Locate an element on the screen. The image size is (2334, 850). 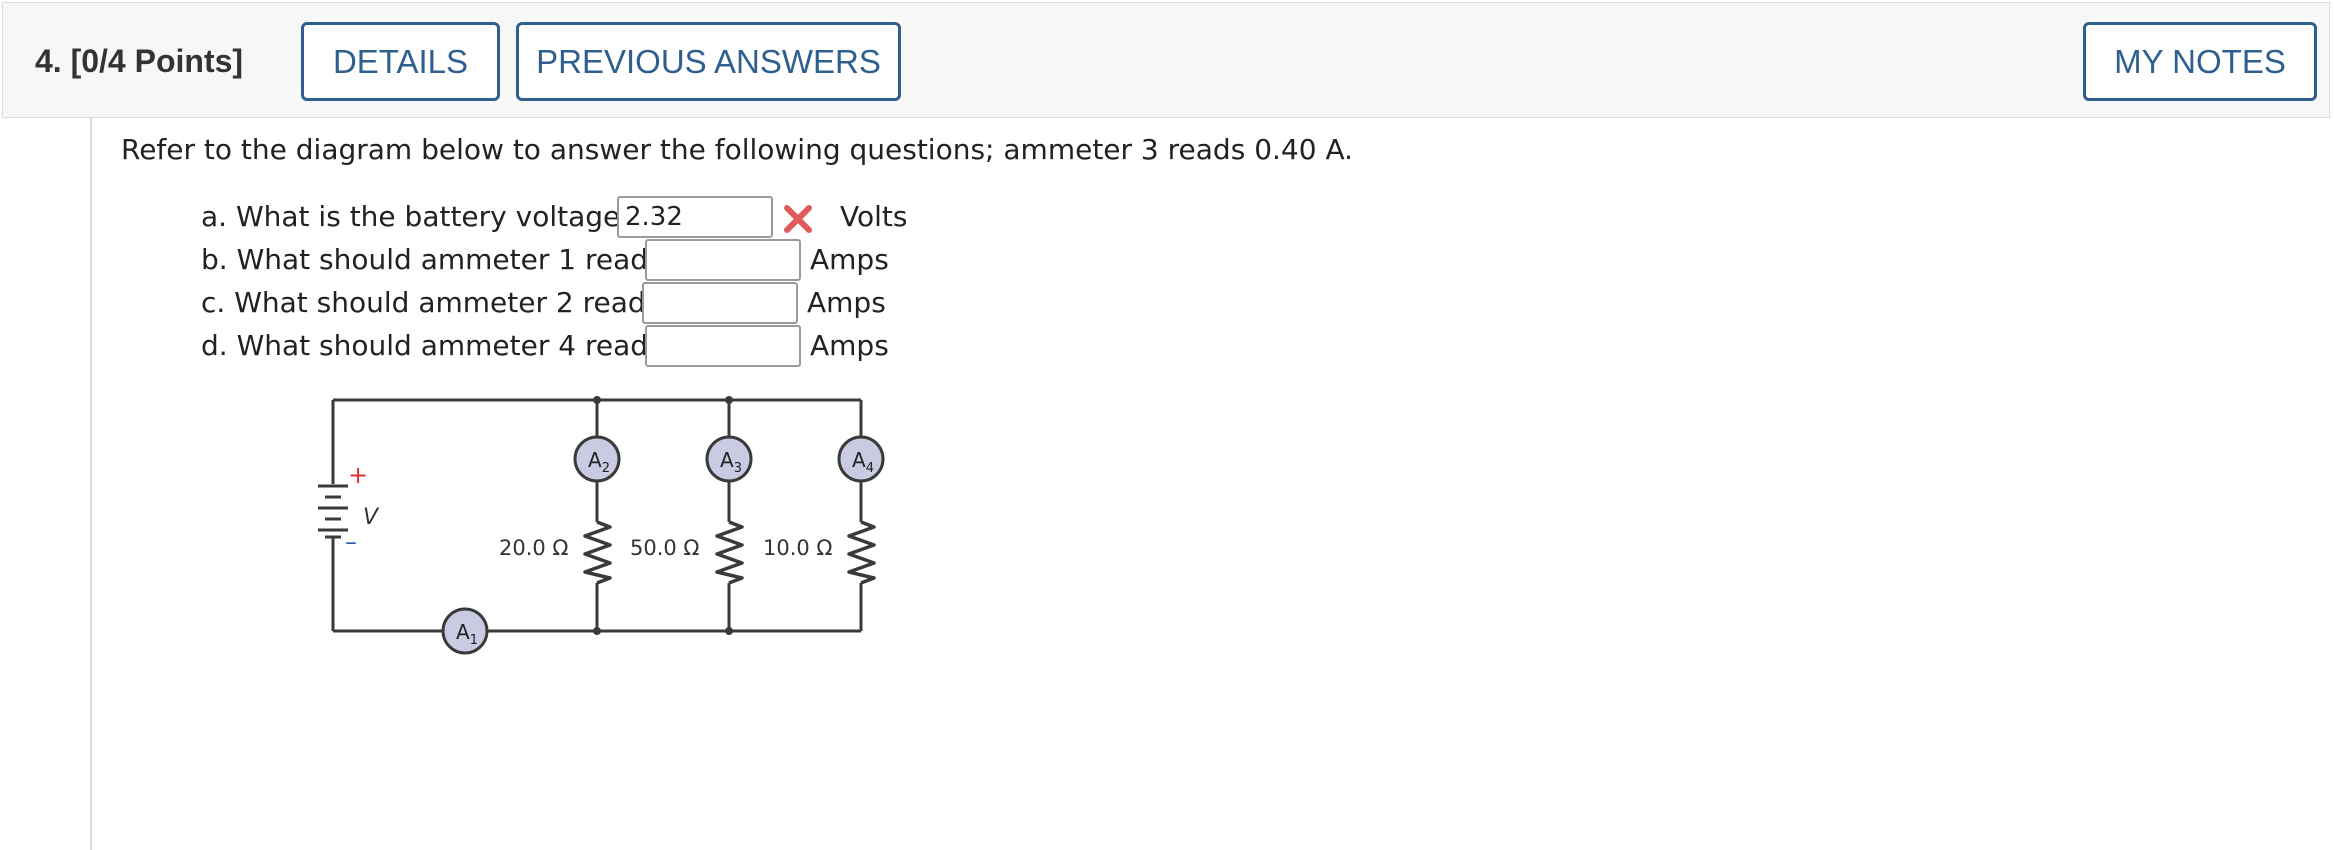
battery-plus-label: + is located at coordinates (358, 475).